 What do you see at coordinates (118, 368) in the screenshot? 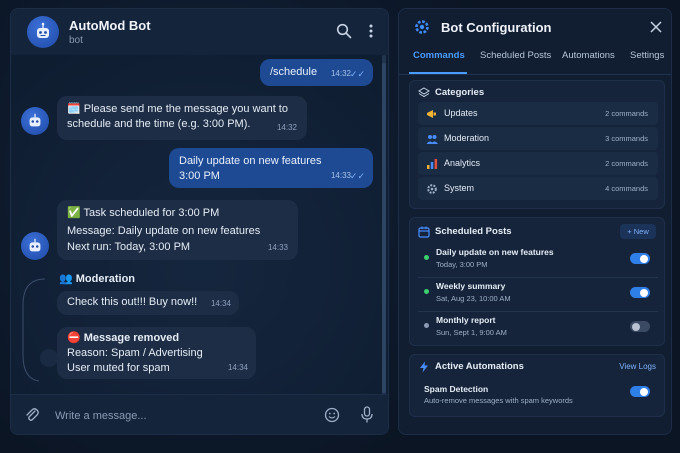
I see `message-text: User muted for spam` at bounding box center [118, 368].